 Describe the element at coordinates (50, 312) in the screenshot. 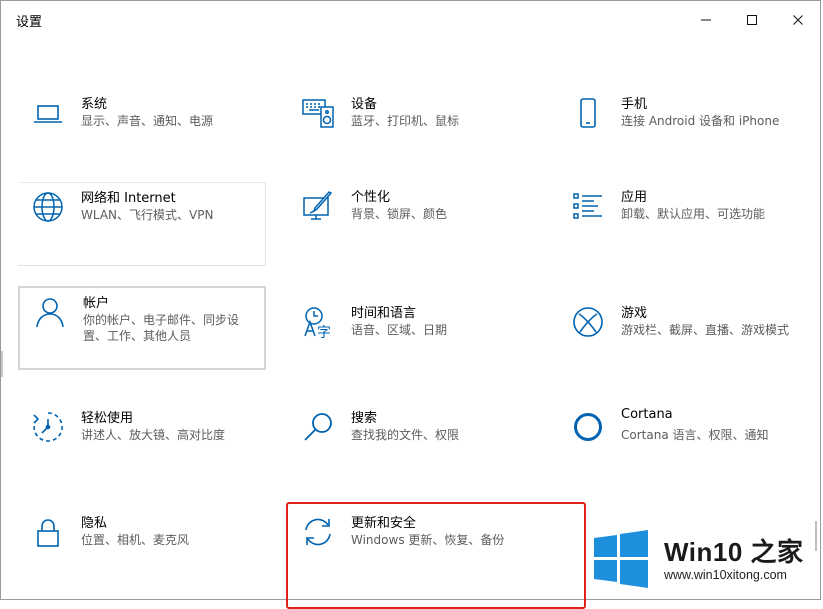

I see `person-icon` at that location.